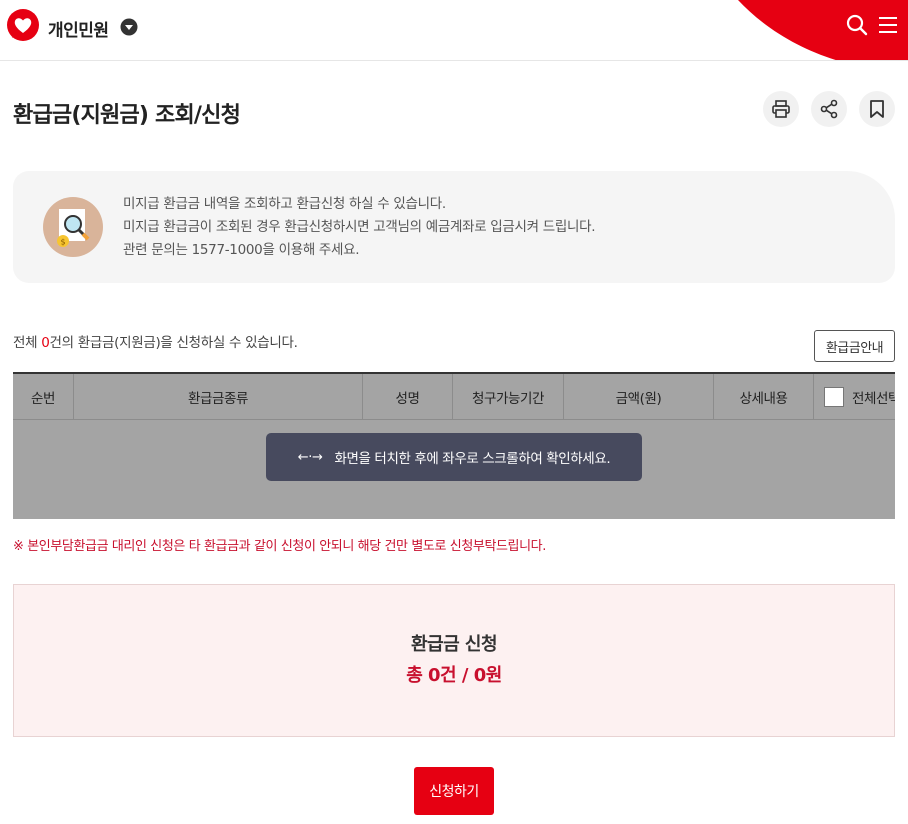 The height and width of the screenshot is (824, 908). Describe the element at coordinates (873, 399) in the screenshot. I see `select-all-label: 전체선택` at that location.